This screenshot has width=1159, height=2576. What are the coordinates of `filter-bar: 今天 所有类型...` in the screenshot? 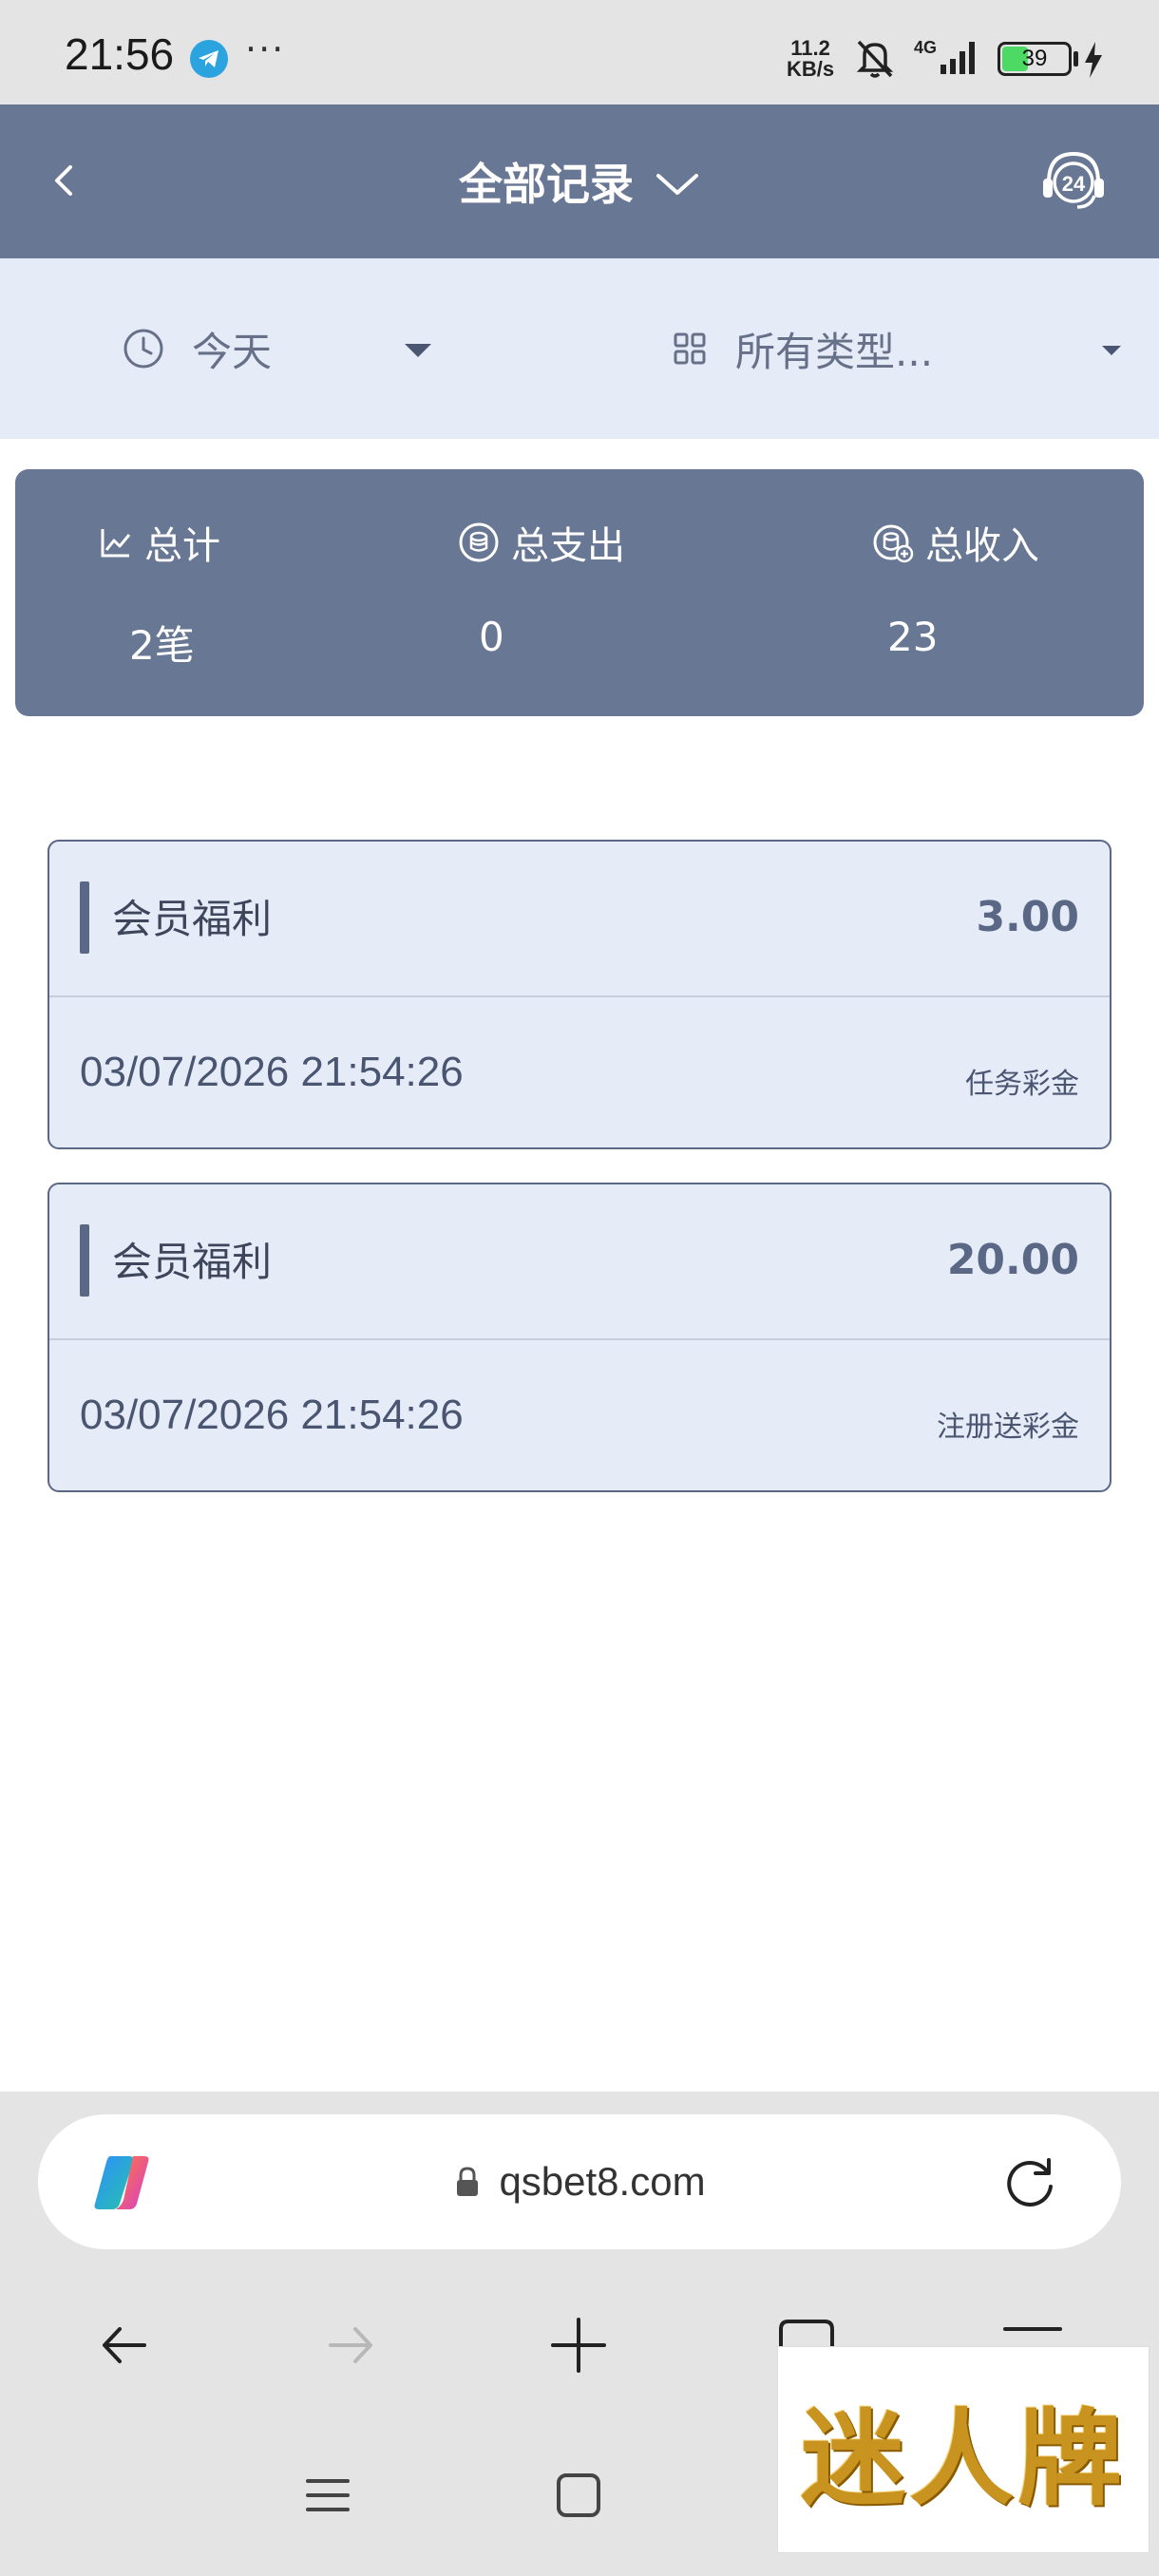 It's located at (579, 348).